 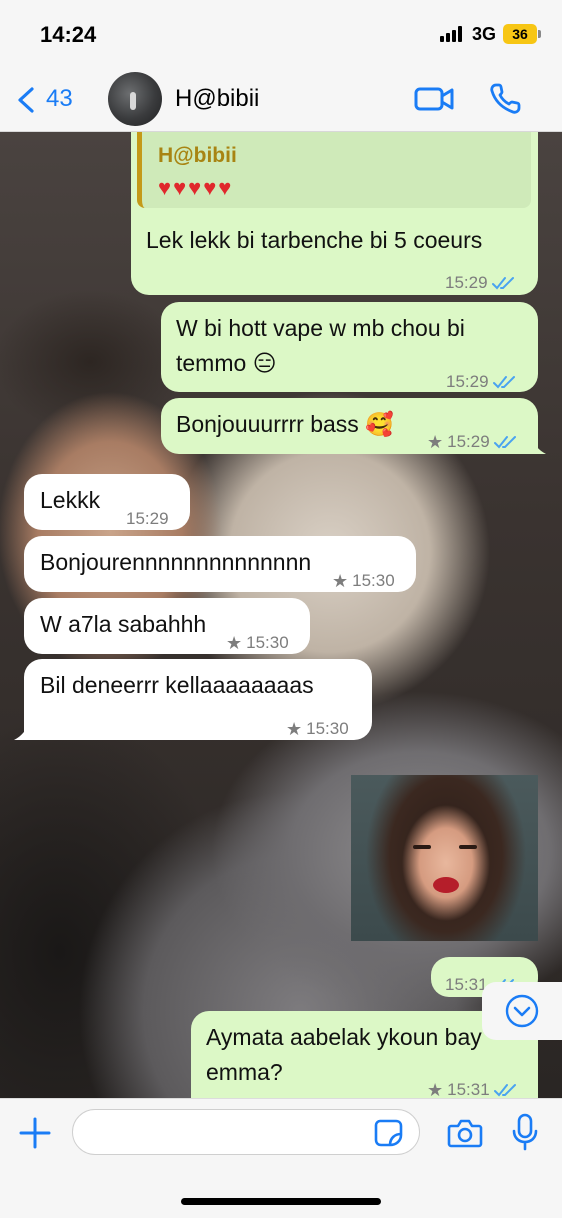 What do you see at coordinates (314, 240) in the screenshot?
I see `message-text: Lek lekk bi tarbenche bi 5 coeurs` at bounding box center [314, 240].